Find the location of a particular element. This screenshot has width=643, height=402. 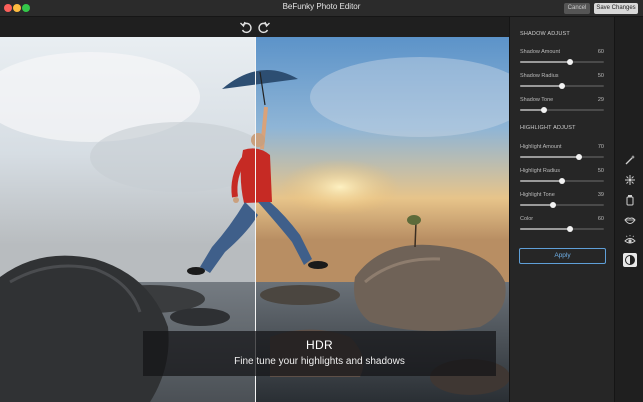

apply-button: Apply is located at coordinates (562, 256).